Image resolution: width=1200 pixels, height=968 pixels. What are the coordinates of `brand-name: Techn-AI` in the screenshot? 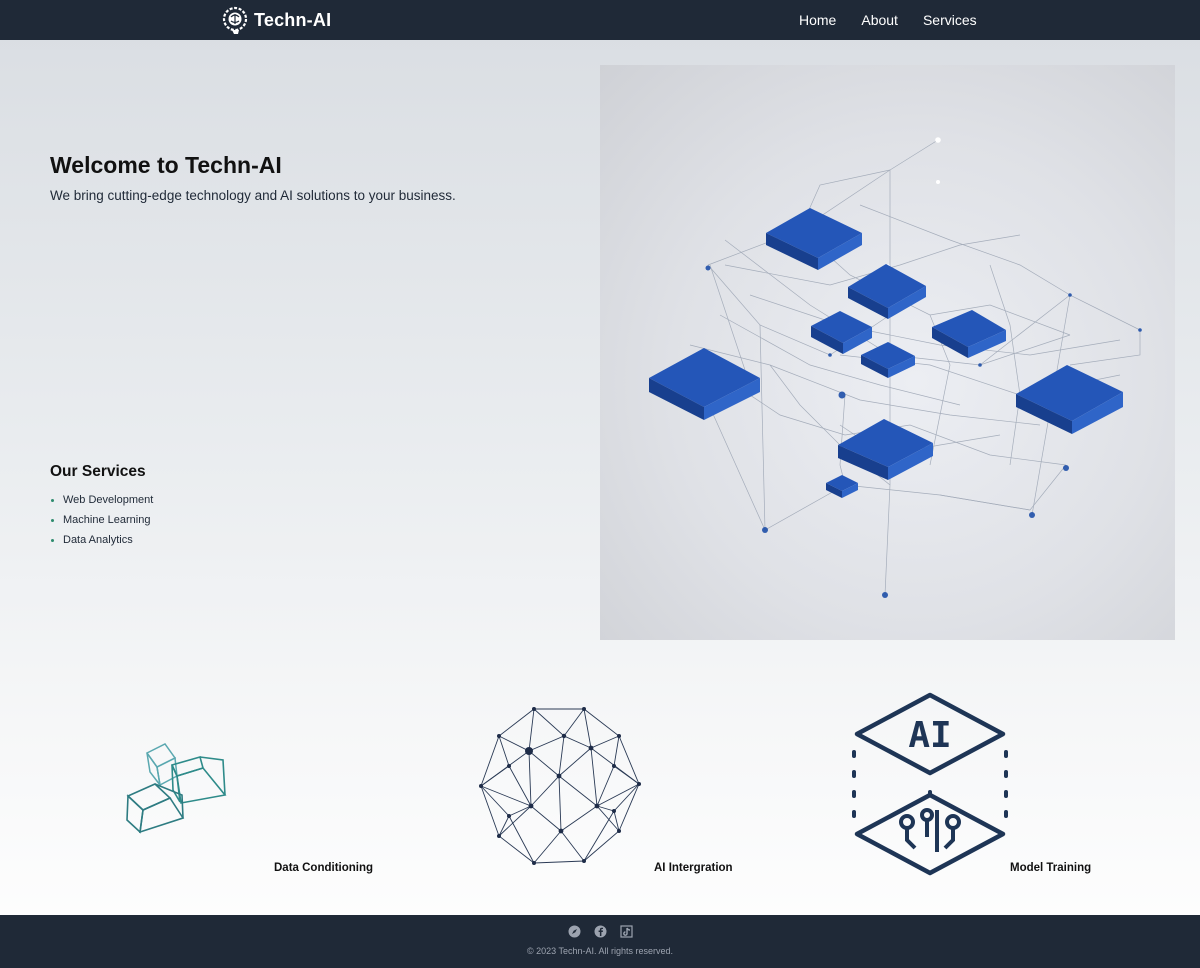 It's located at (293, 19).